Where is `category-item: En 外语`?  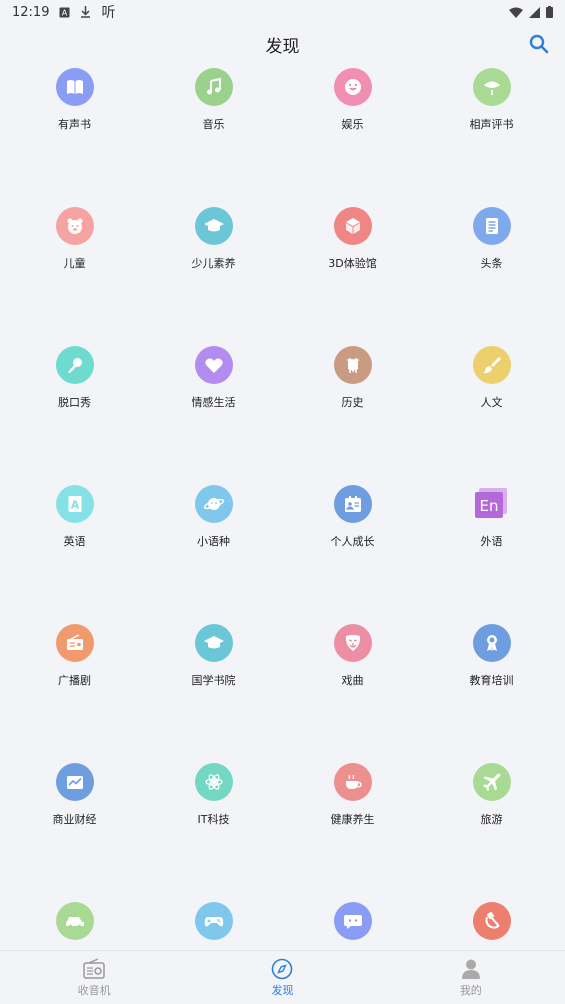
category-item: En 外语 is located at coordinates (491, 554).